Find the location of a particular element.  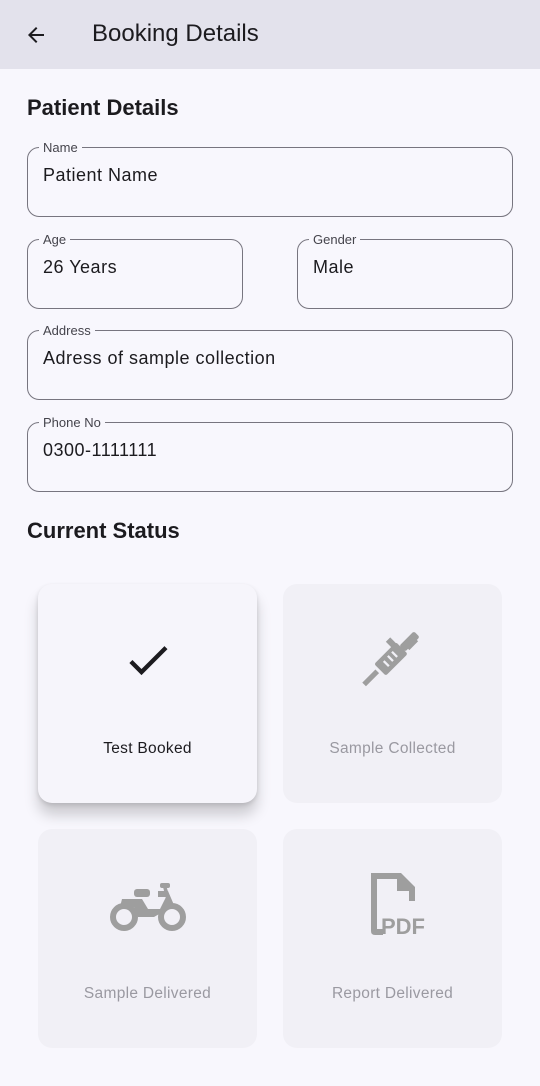

status-card-report-delivered: PDF Report Delivered is located at coordinates (392, 938).